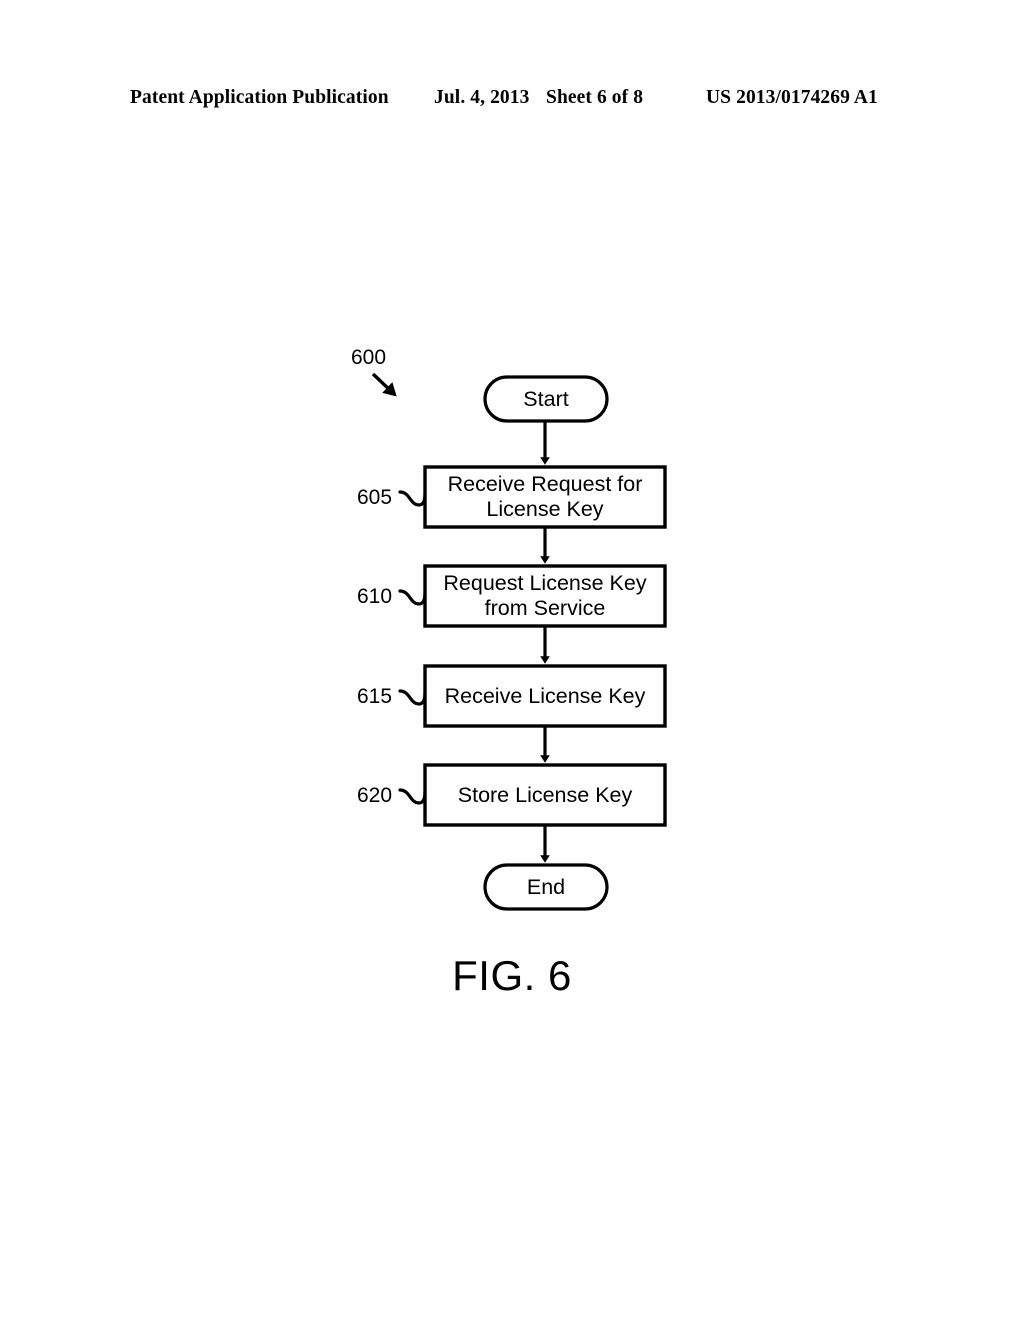  Describe the element at coordinates (375, 696) in the screenshot. I see `reference-numeral-615: 615` at that location.